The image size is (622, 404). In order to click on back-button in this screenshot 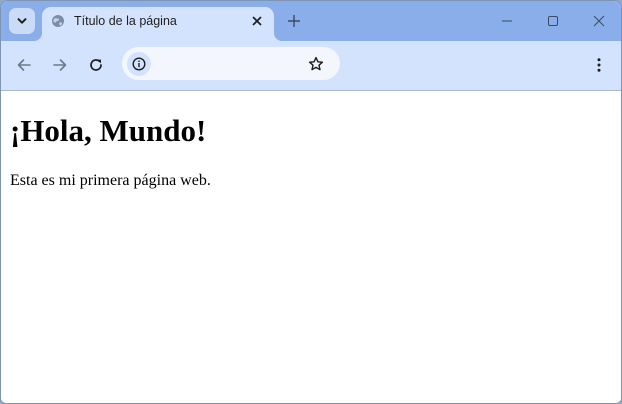, I will do `click(24, 65)`.